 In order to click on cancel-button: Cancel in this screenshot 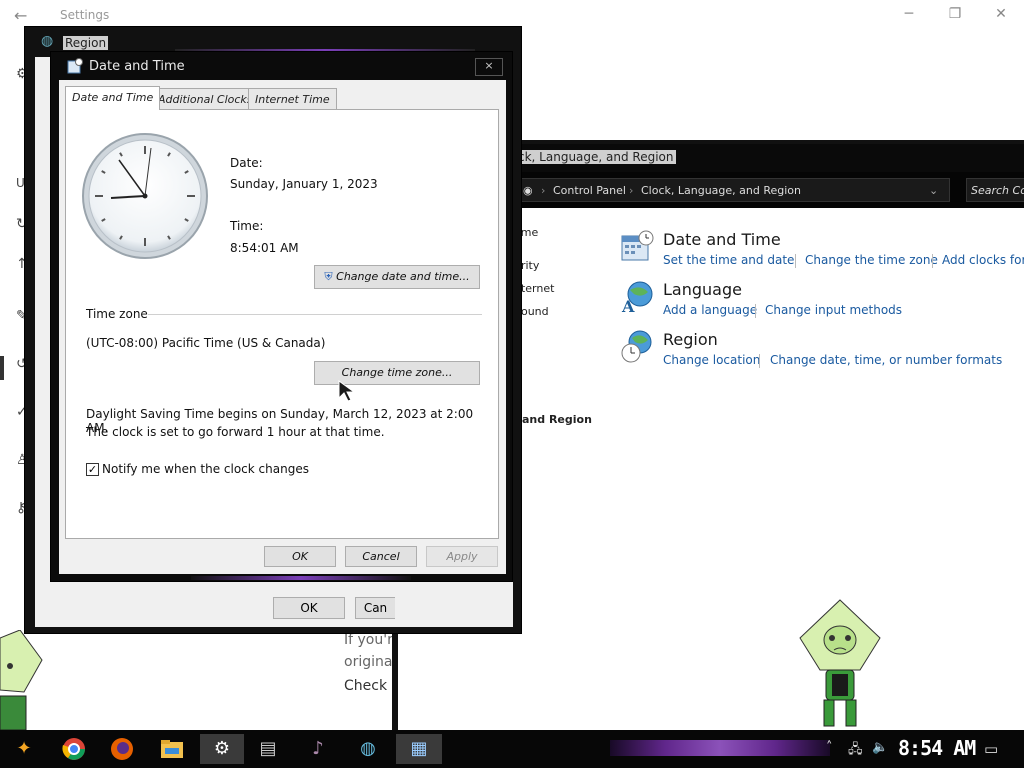, I will do `click(381, 556)`.